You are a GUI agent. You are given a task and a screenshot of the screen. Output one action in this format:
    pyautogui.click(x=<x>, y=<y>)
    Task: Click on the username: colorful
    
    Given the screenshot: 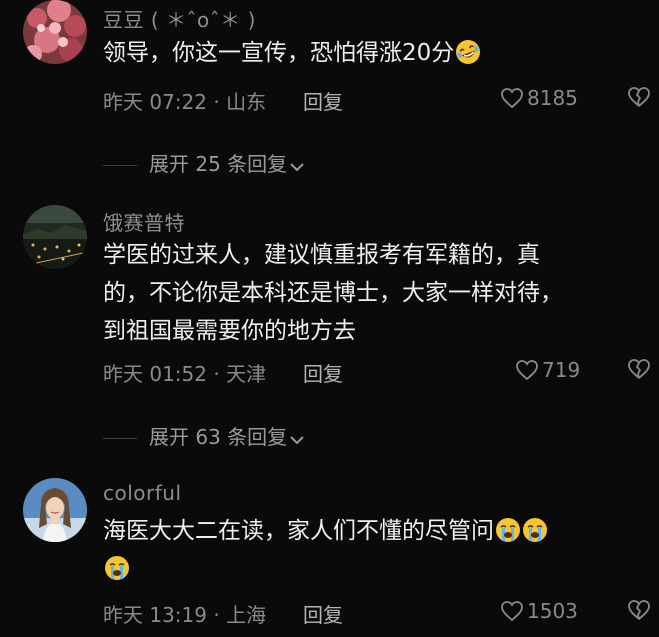 What is the action you would take?
    pyautogui.click(x=142, y=493)
    